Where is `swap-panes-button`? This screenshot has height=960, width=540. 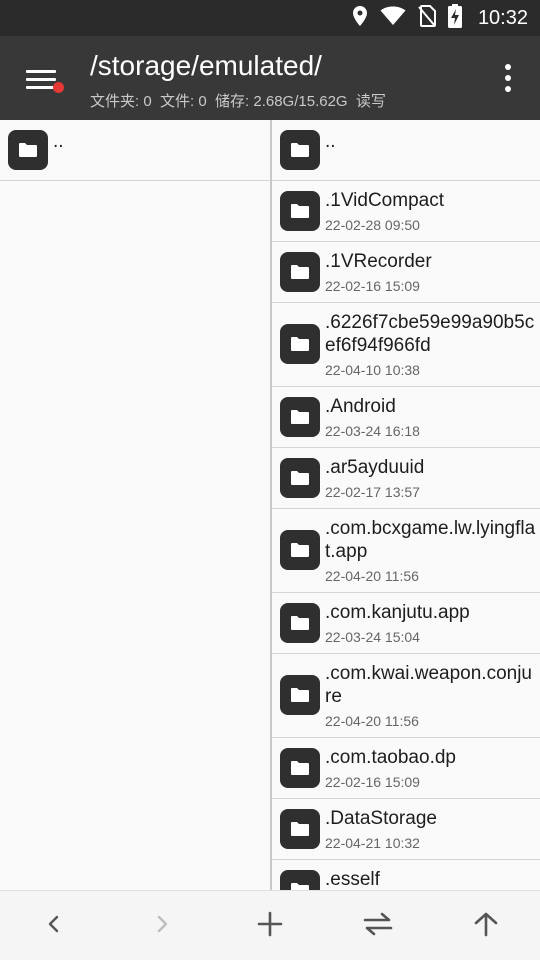 swap-panes-button is located at coordinates (378, 925).